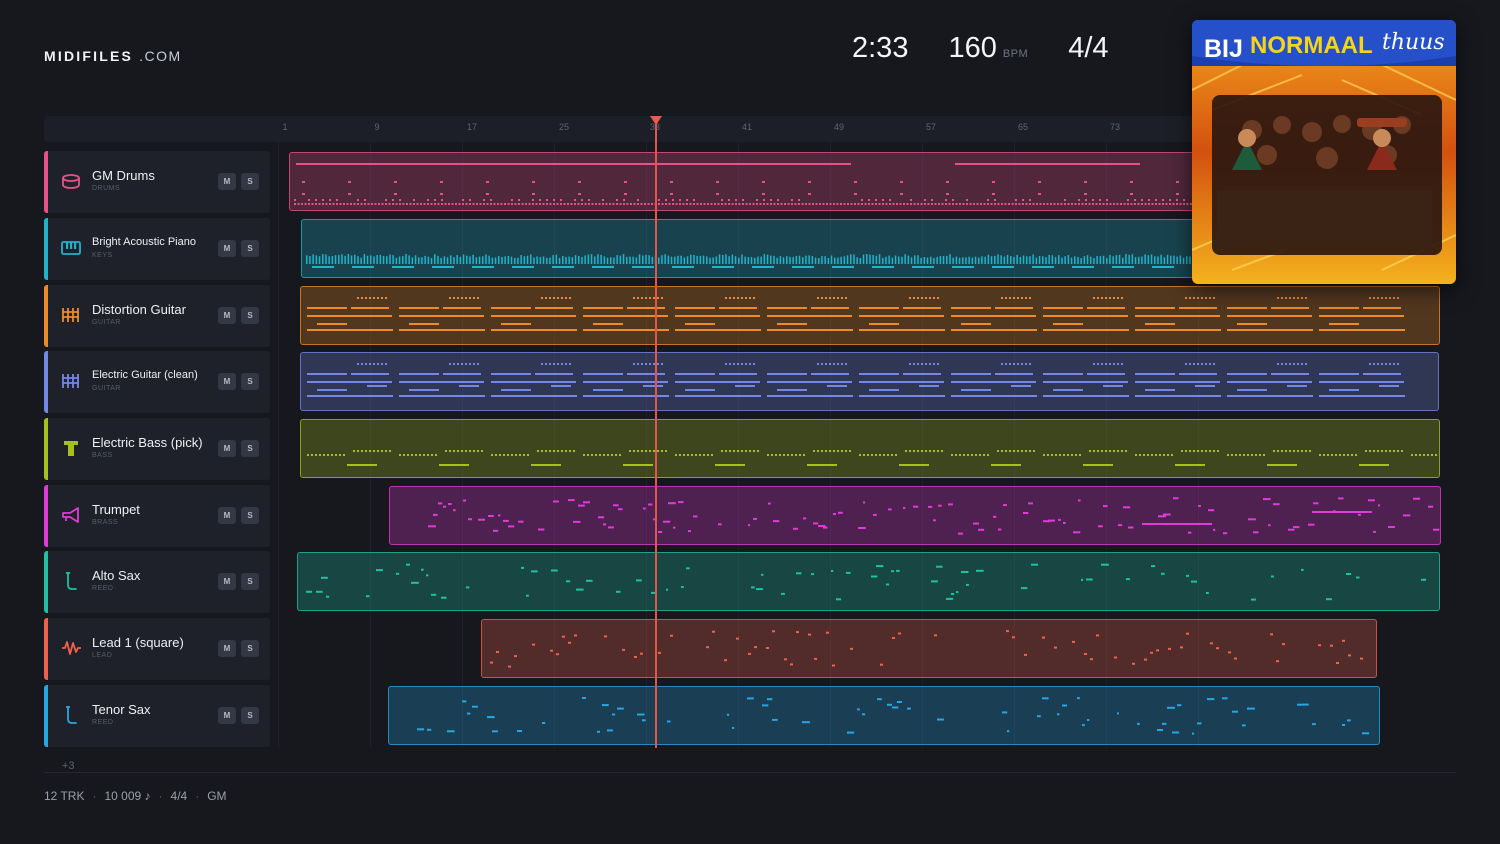 The width and height of the screenshot is (1500, 844). I want to click on midi-clip-electric-bass-pick, so click(870, 448).